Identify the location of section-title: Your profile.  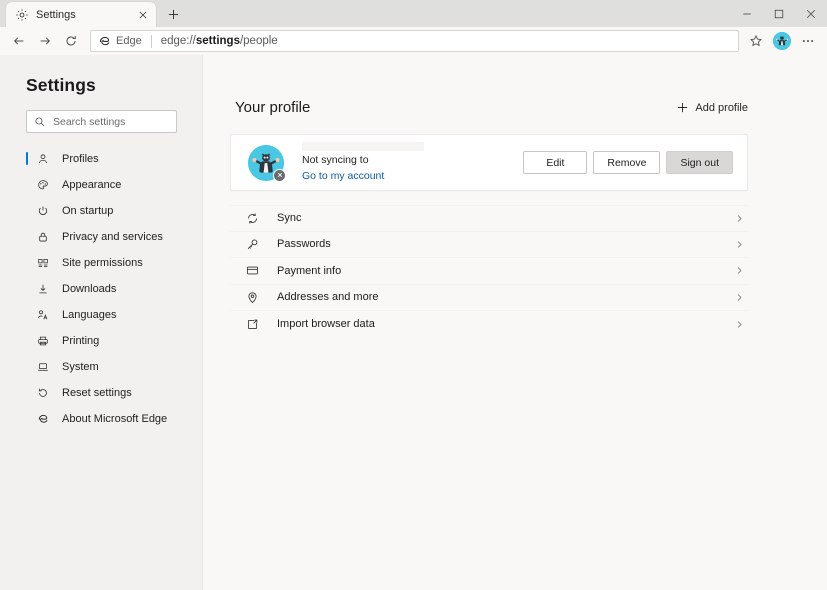
(273, 107).